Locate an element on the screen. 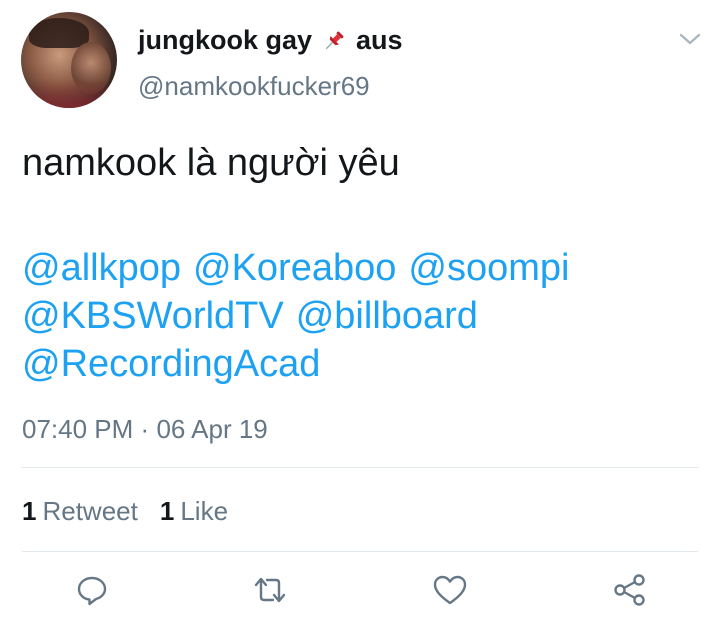  heart-icon is located at coordinates (450, 592).